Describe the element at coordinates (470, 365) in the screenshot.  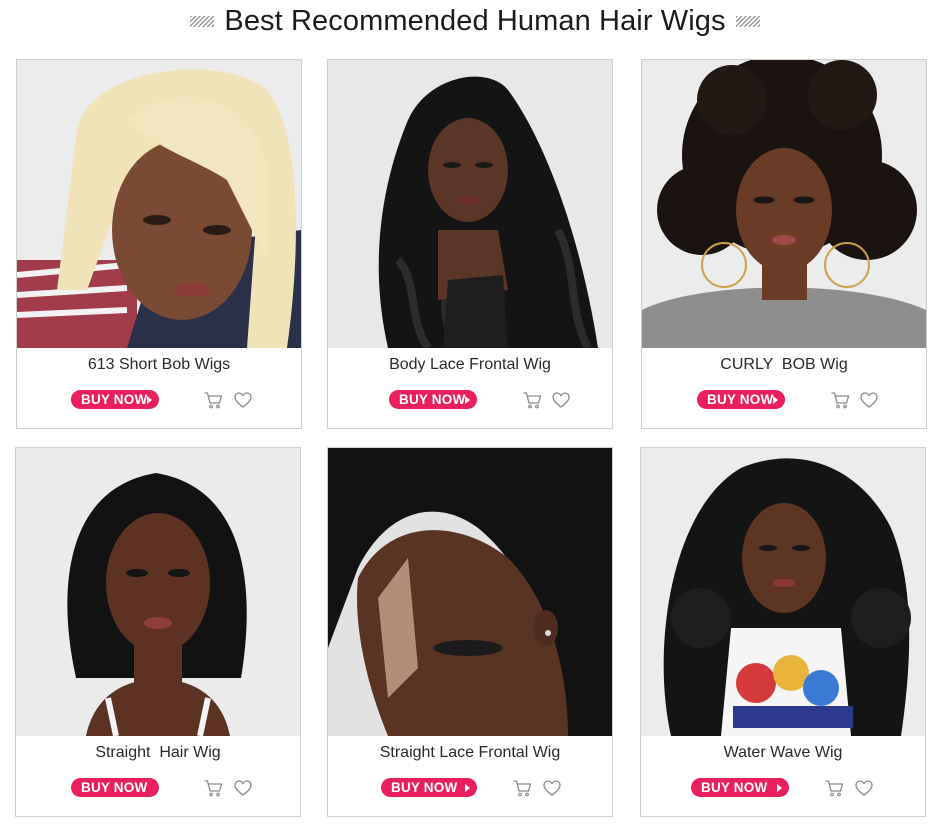
I see `product-name: Body Lace Frontal Wig` at that location.